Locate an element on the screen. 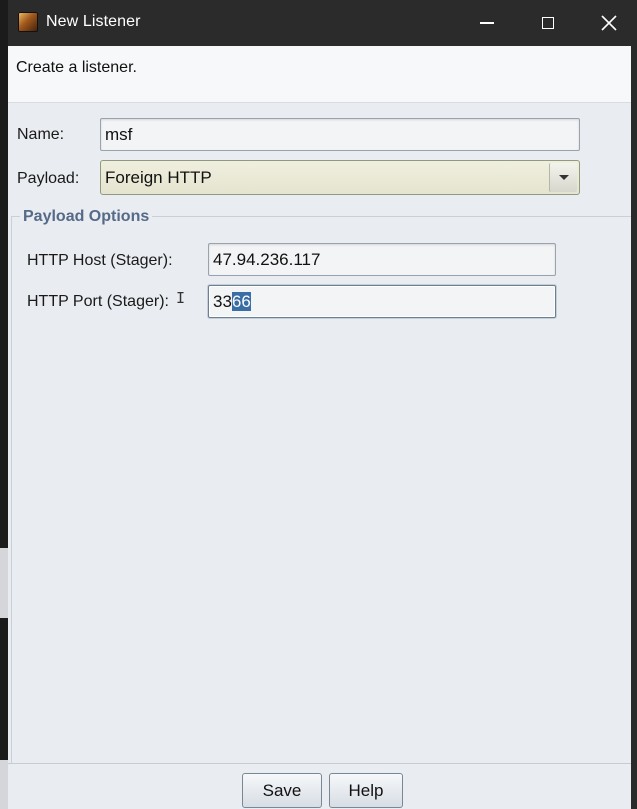 The height and width of the screenshot is (809, 637). app-icon is located at coordinates (28, 22).